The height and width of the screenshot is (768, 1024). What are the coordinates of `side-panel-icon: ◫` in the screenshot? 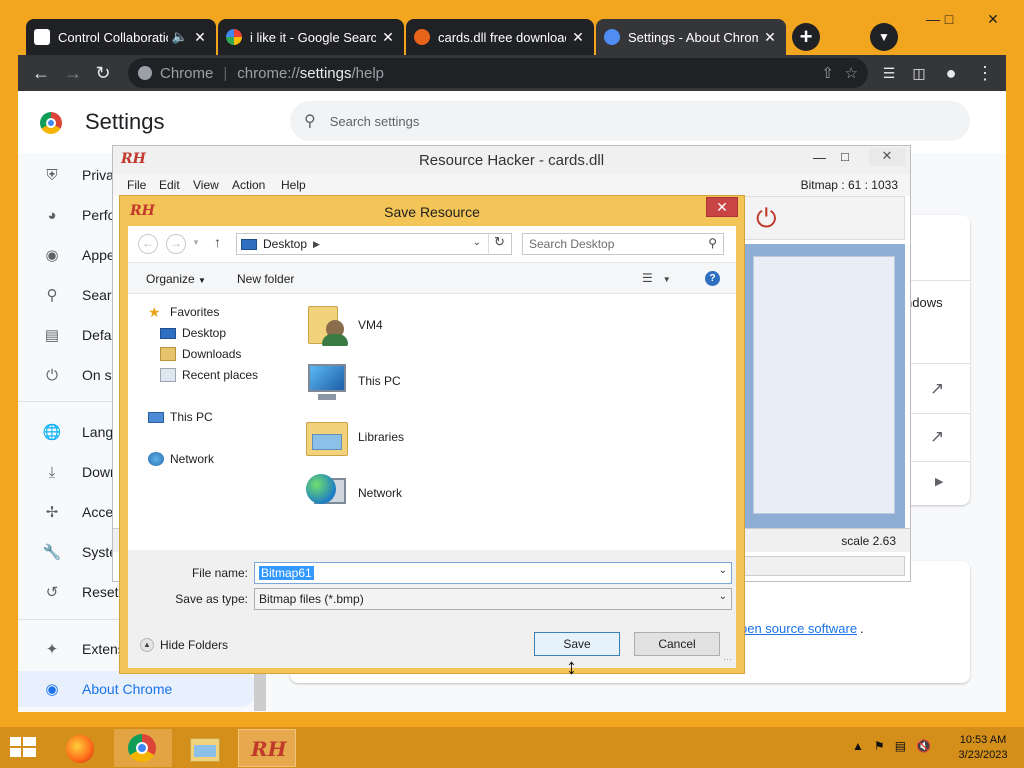 It's located at (919, 73).